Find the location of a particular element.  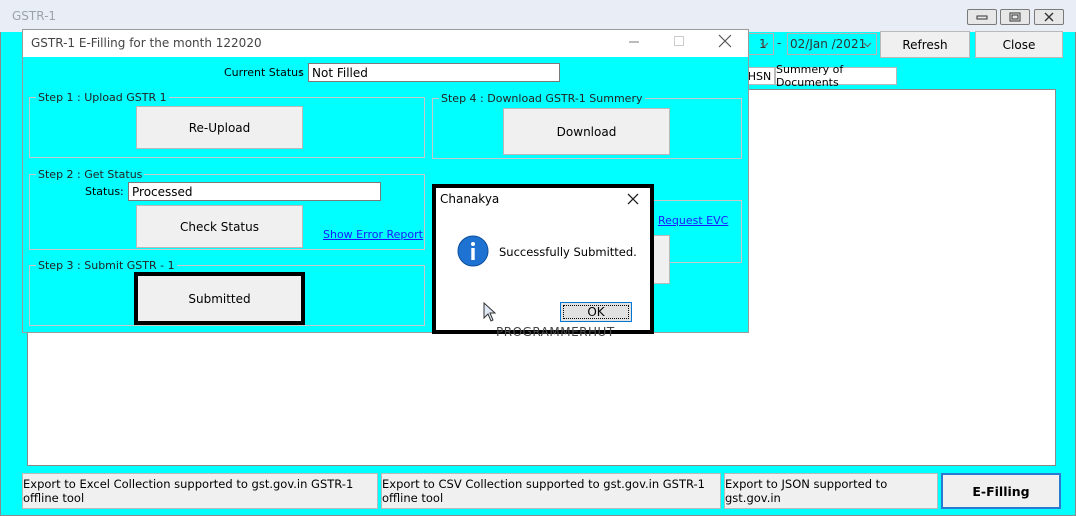

show-error-report-link: Show Error Report is located at coordinates (373, 234).